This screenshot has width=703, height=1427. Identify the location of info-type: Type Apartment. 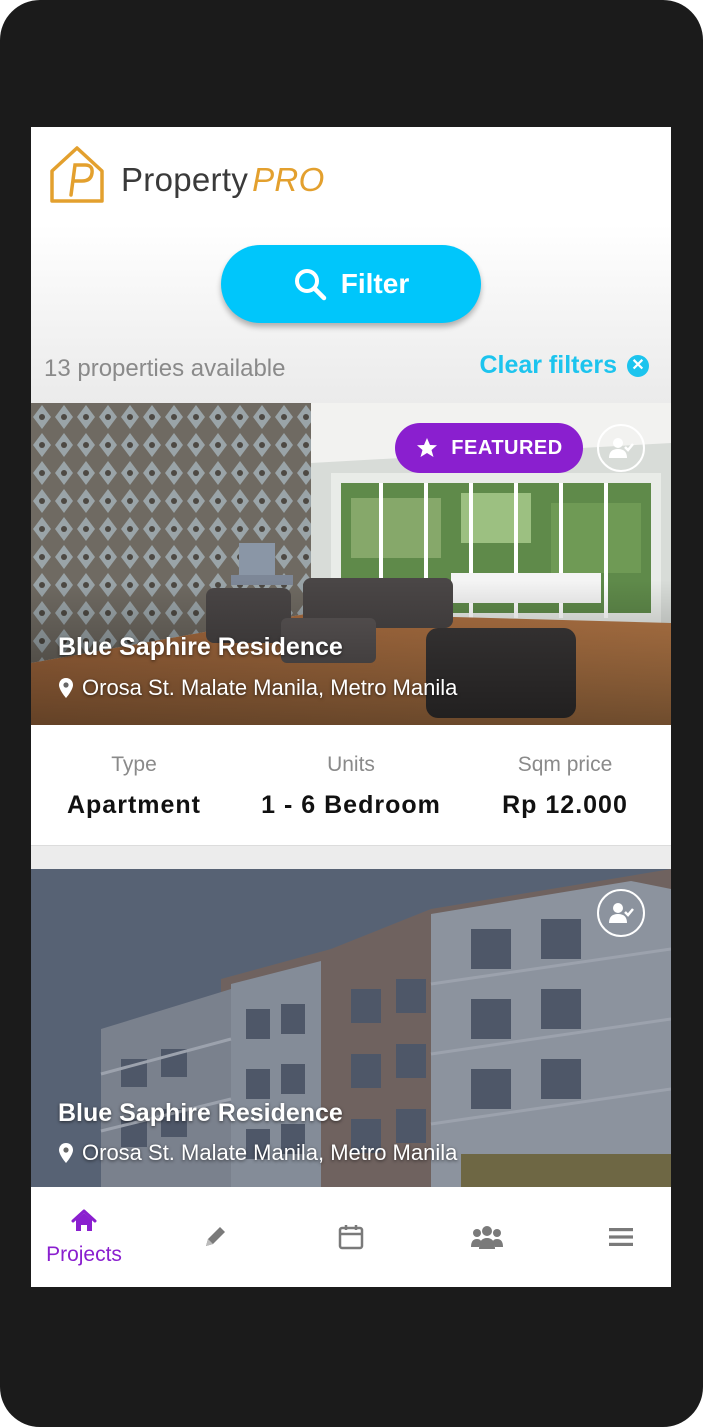
(134, 786).